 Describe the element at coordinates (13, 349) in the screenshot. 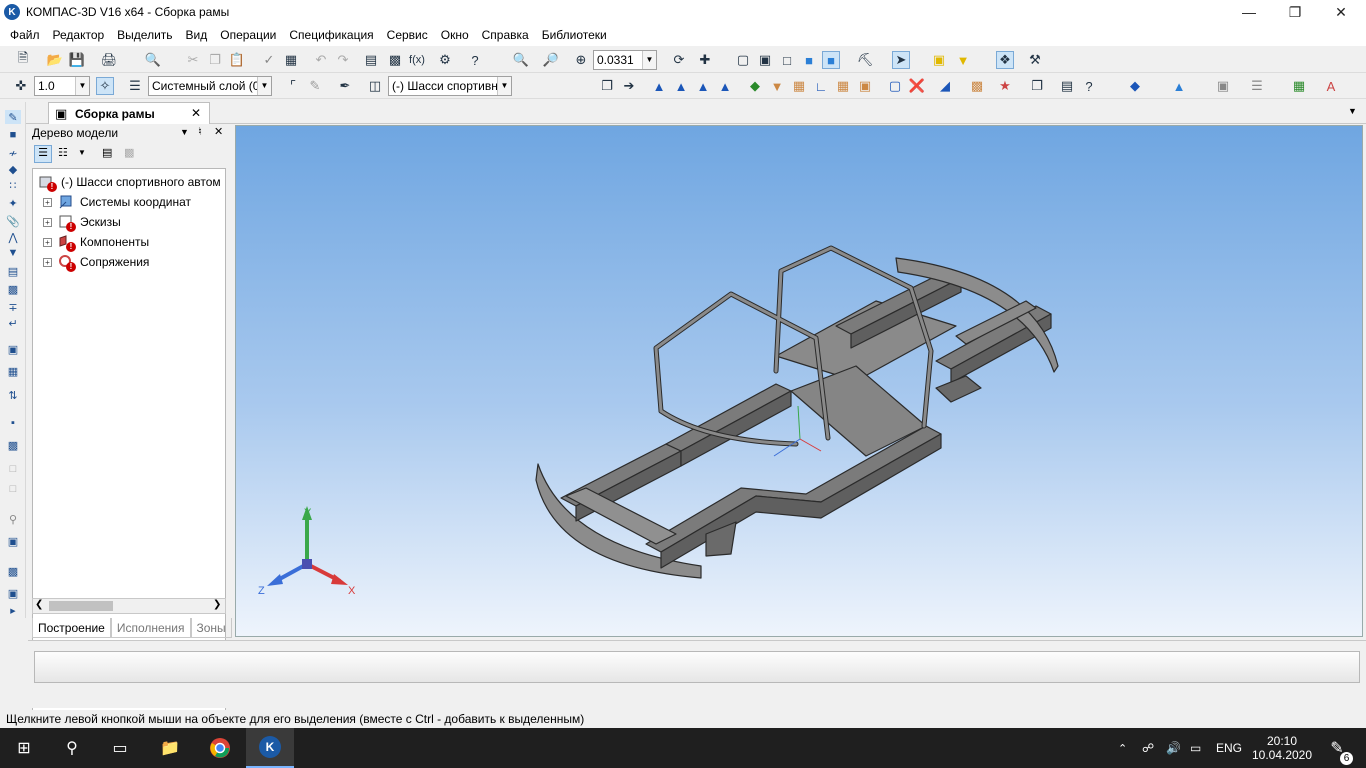

I see `component-tool-icon: ▣` at that location.